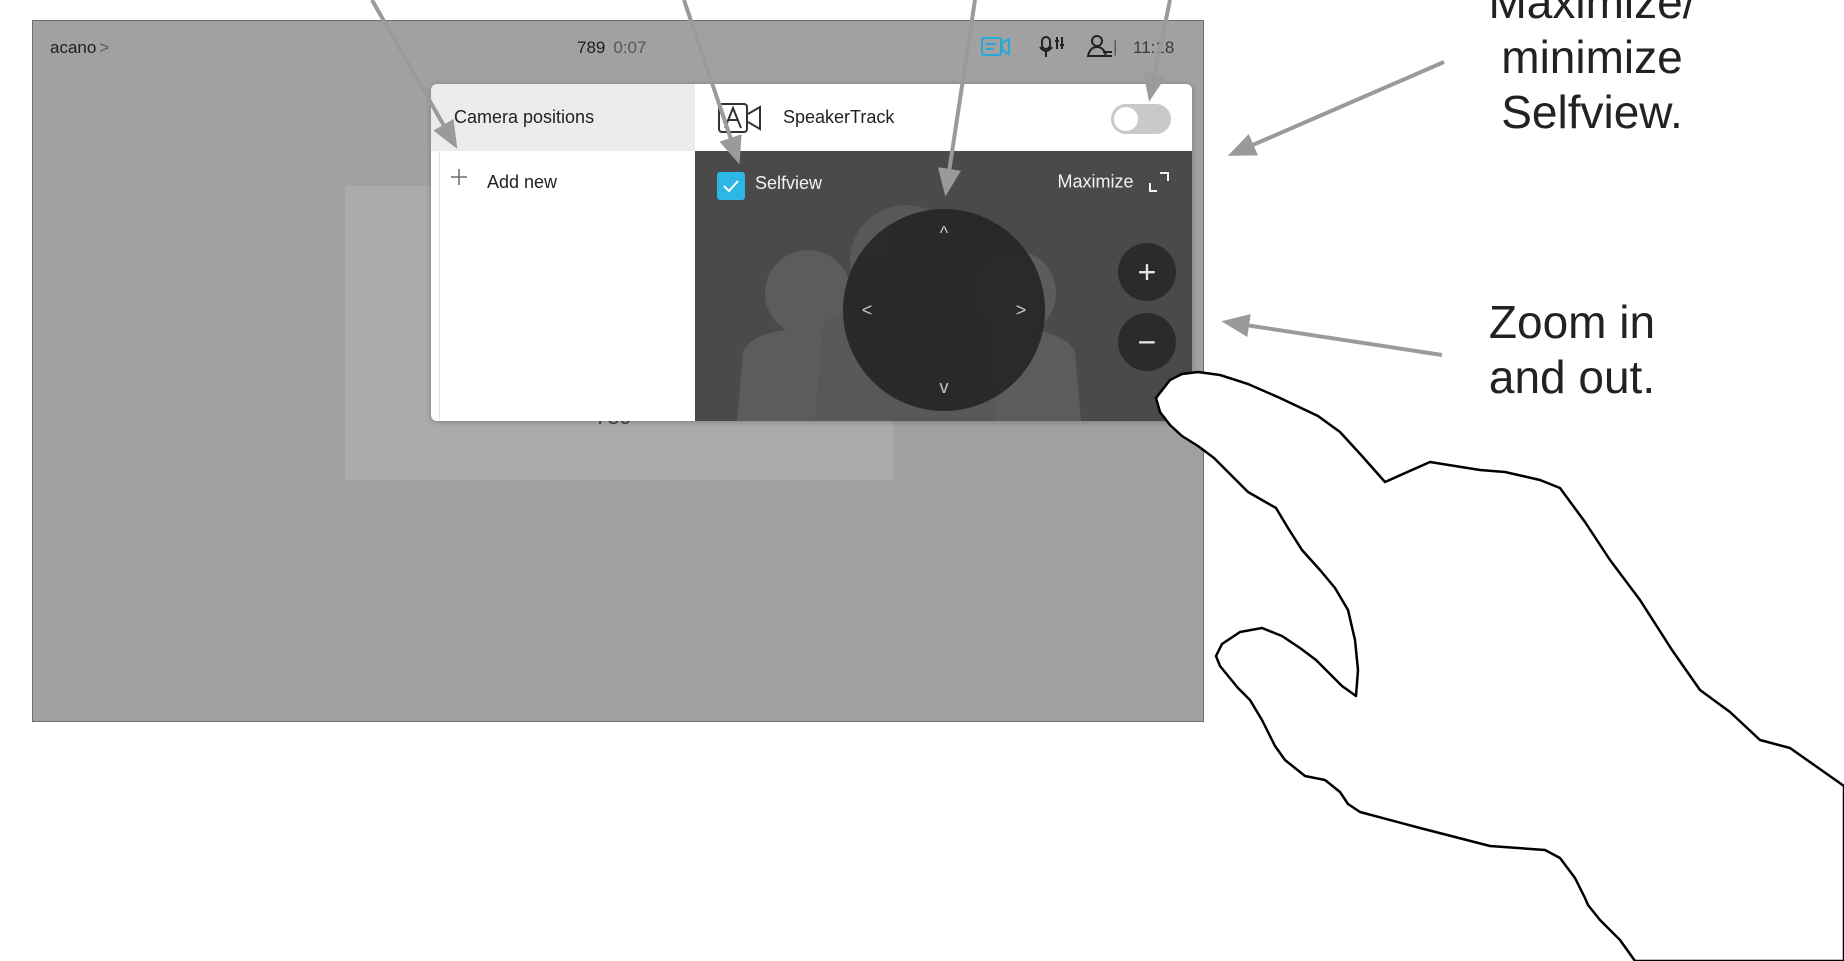  I want to click on arrow-to-zoom, so click(1332, 335).